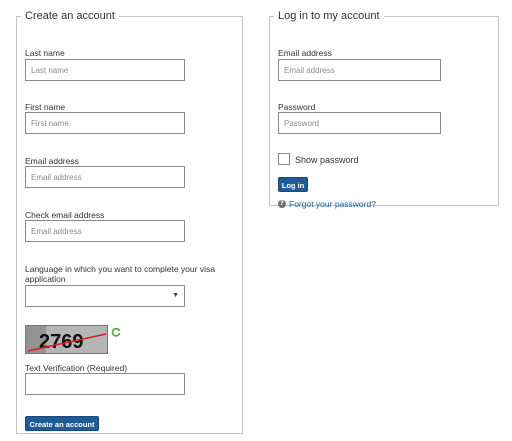  Describe the element at coordinates (65, 215) in the screenshot. I see `check-email-label: Check email address` at that location.